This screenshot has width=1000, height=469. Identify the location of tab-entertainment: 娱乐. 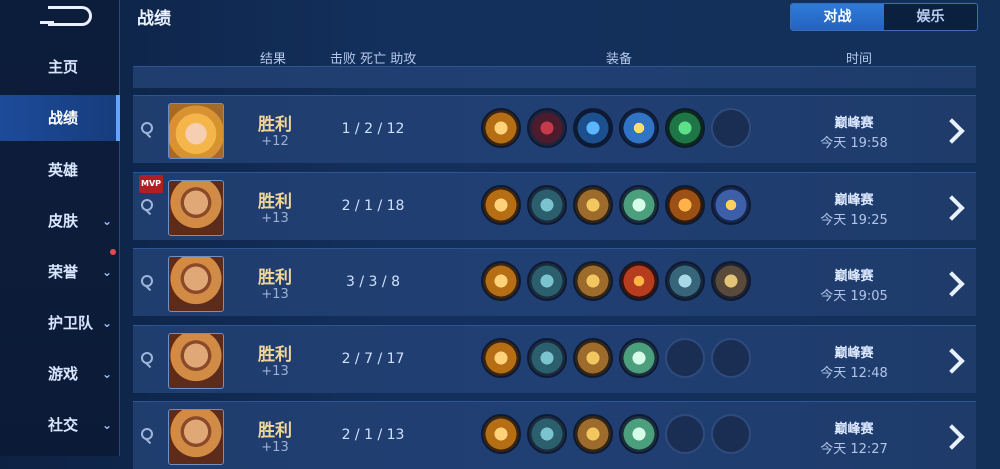
(930, 17).